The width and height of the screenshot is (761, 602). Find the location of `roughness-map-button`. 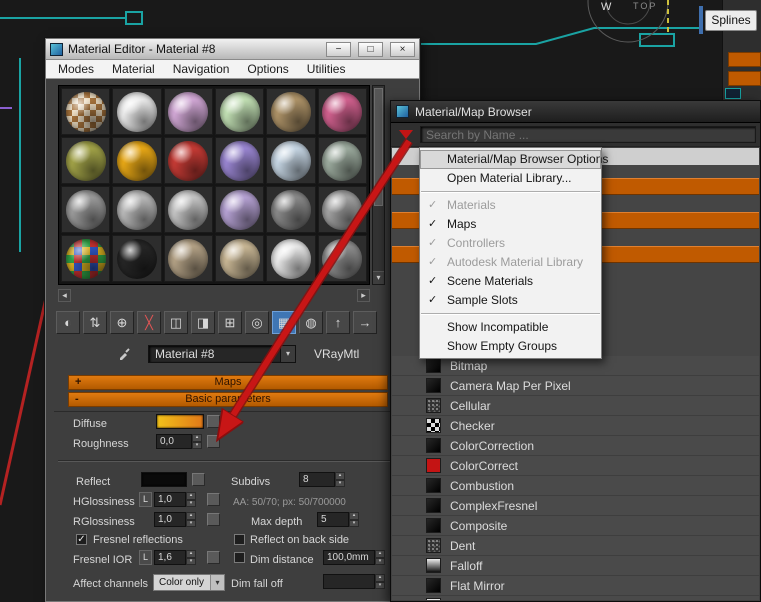

roughness-map-button is located at coordinates (213, 441).